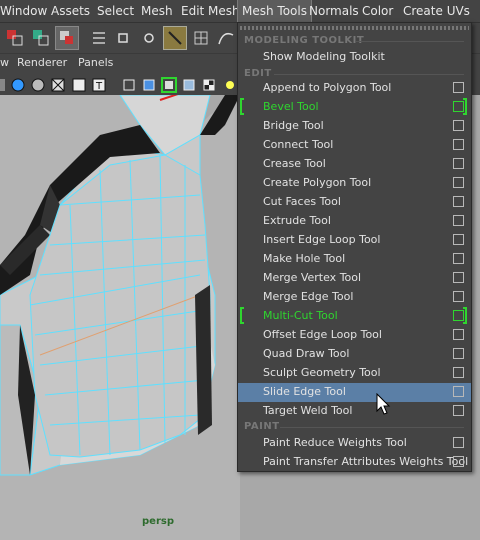  What do you see at coordinates (377, 11) in the screenshot?
I see `menu-color: Color` at bounding box center [377, 11].